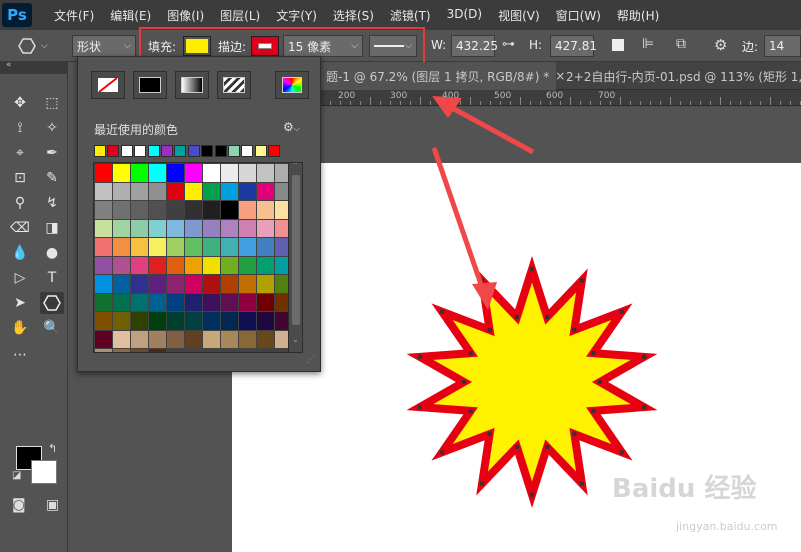 This screenshot has width=801, height=552. I want to click on screen-mode-icon: ▣, so click(52, 505).